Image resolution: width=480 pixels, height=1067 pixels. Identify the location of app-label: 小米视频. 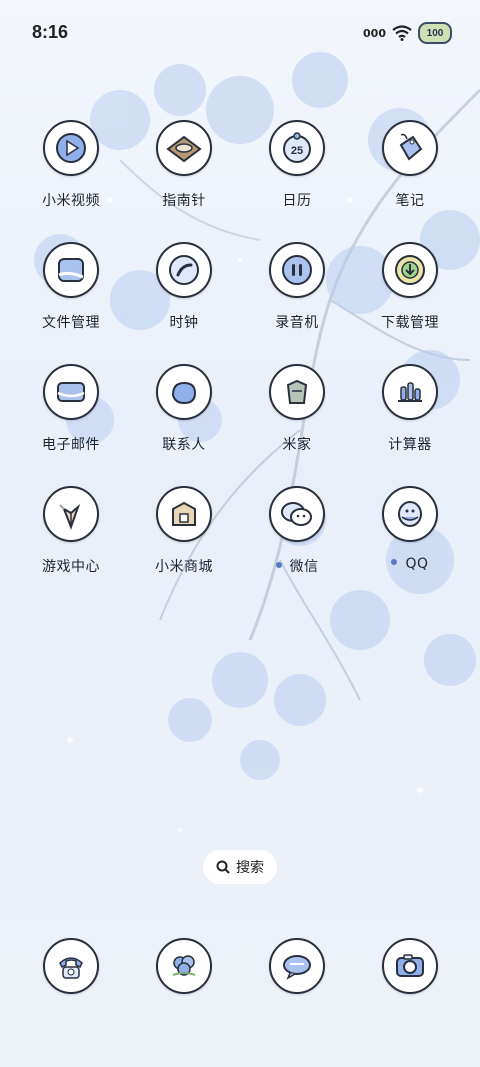
(71, 201).